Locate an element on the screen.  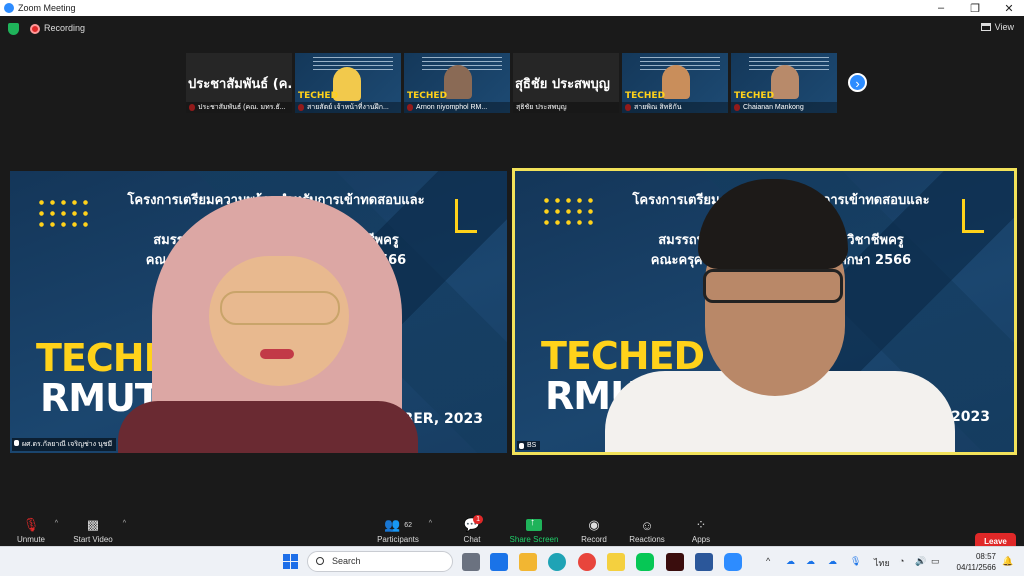
grid-view-icon is located at coordinates (985, 27).